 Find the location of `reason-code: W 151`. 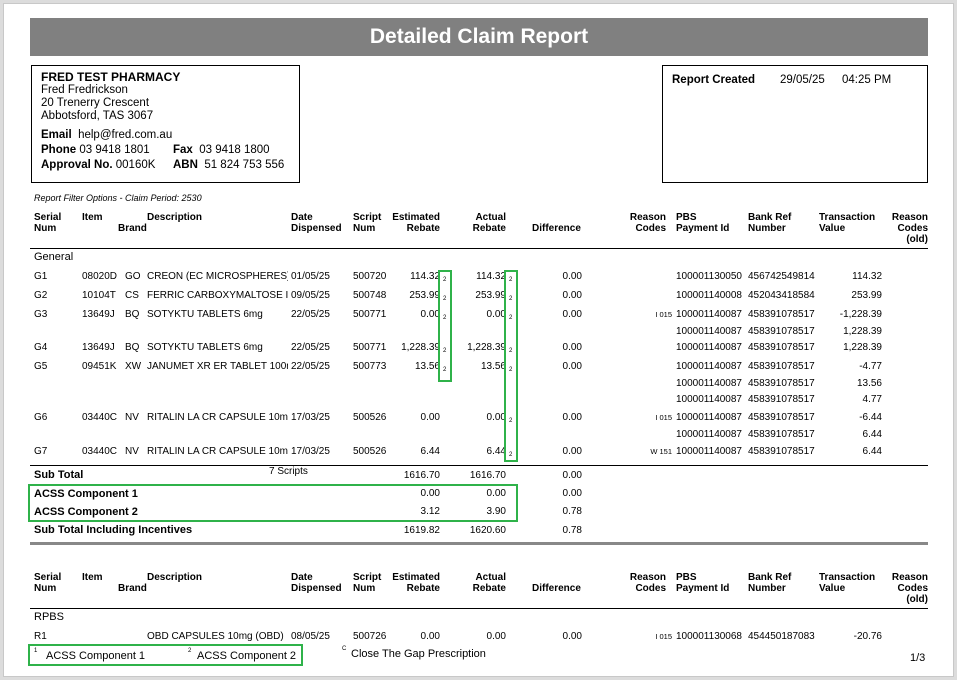

reason-code: W 151 is located at coordinates (661, 451).